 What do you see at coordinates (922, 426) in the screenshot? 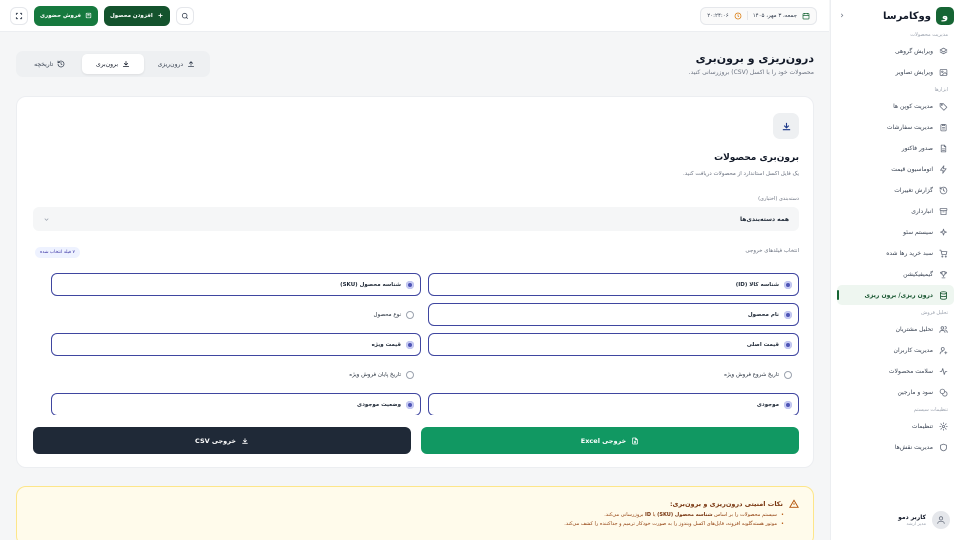
I see `sidebar-item-label: تنظیمات` at bounding box center [922, 426].